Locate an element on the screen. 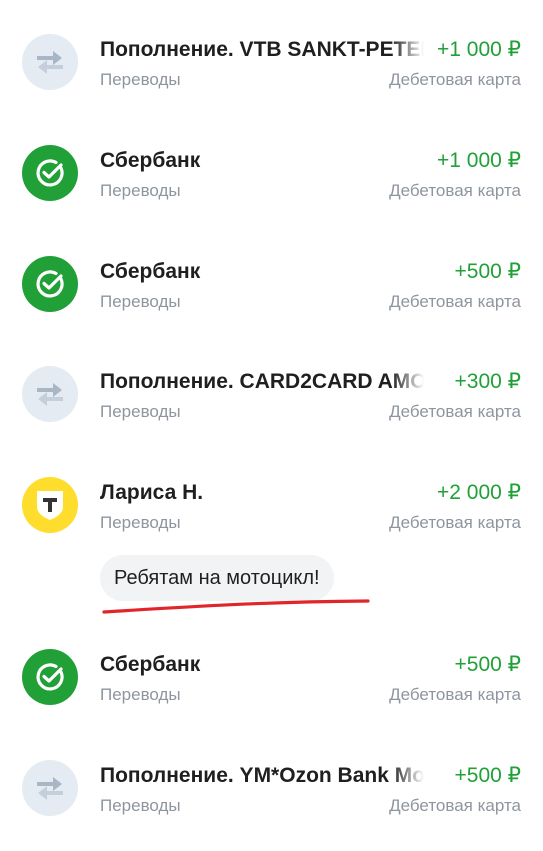 This screenshot has width=543, height=851. transaction-comment: Ребятам на мотоцикл! is located at coordinates (217, 578).